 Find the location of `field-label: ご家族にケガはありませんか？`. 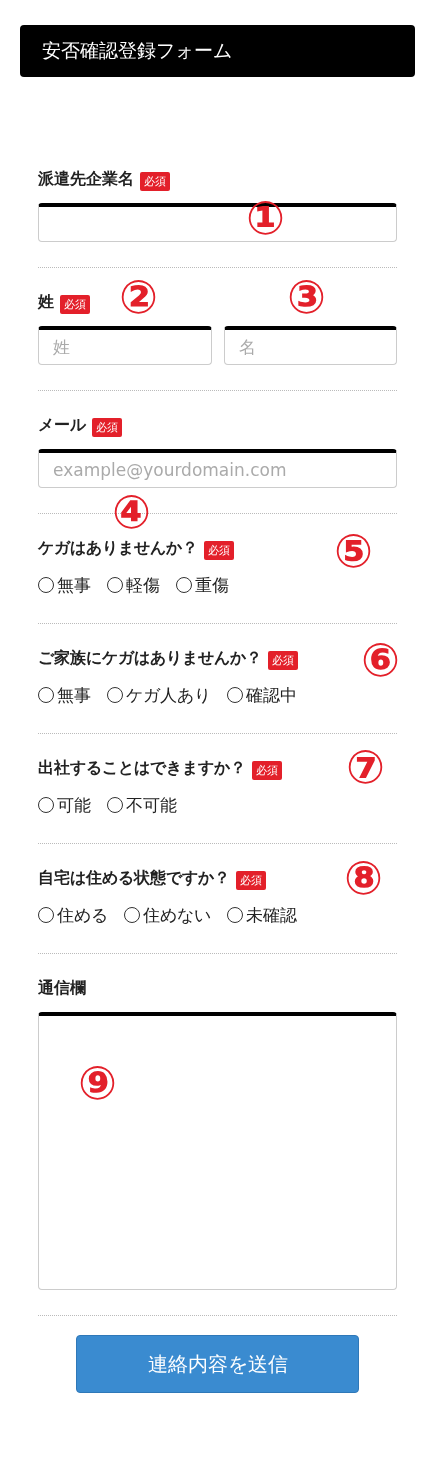

field-label: ご家族にケガはありませんか？ is located at coordinates (150, 658).